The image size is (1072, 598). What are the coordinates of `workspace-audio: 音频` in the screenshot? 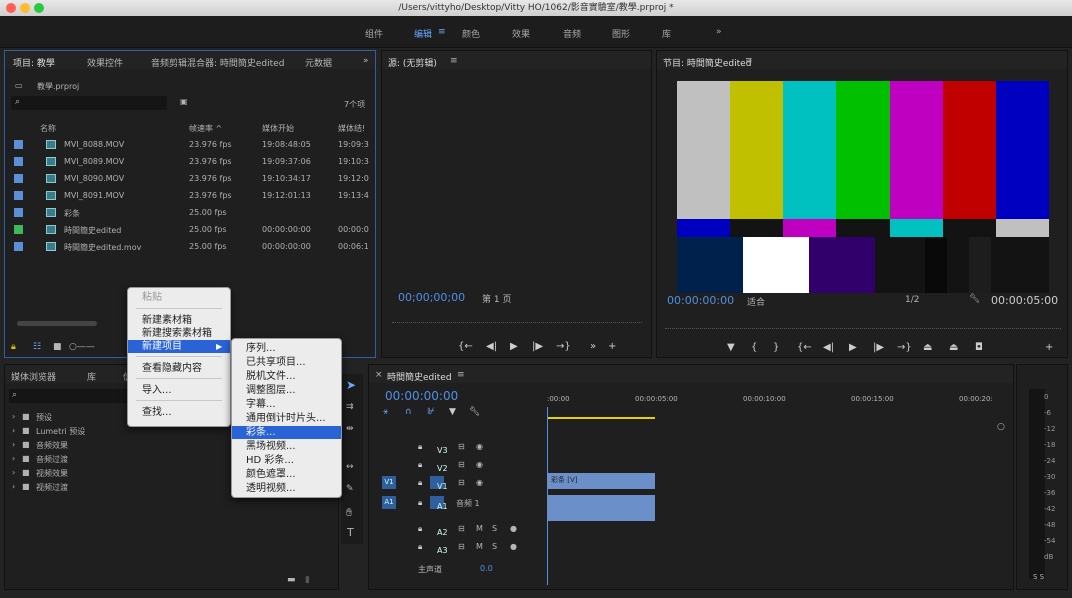 It's located at (572, 33).